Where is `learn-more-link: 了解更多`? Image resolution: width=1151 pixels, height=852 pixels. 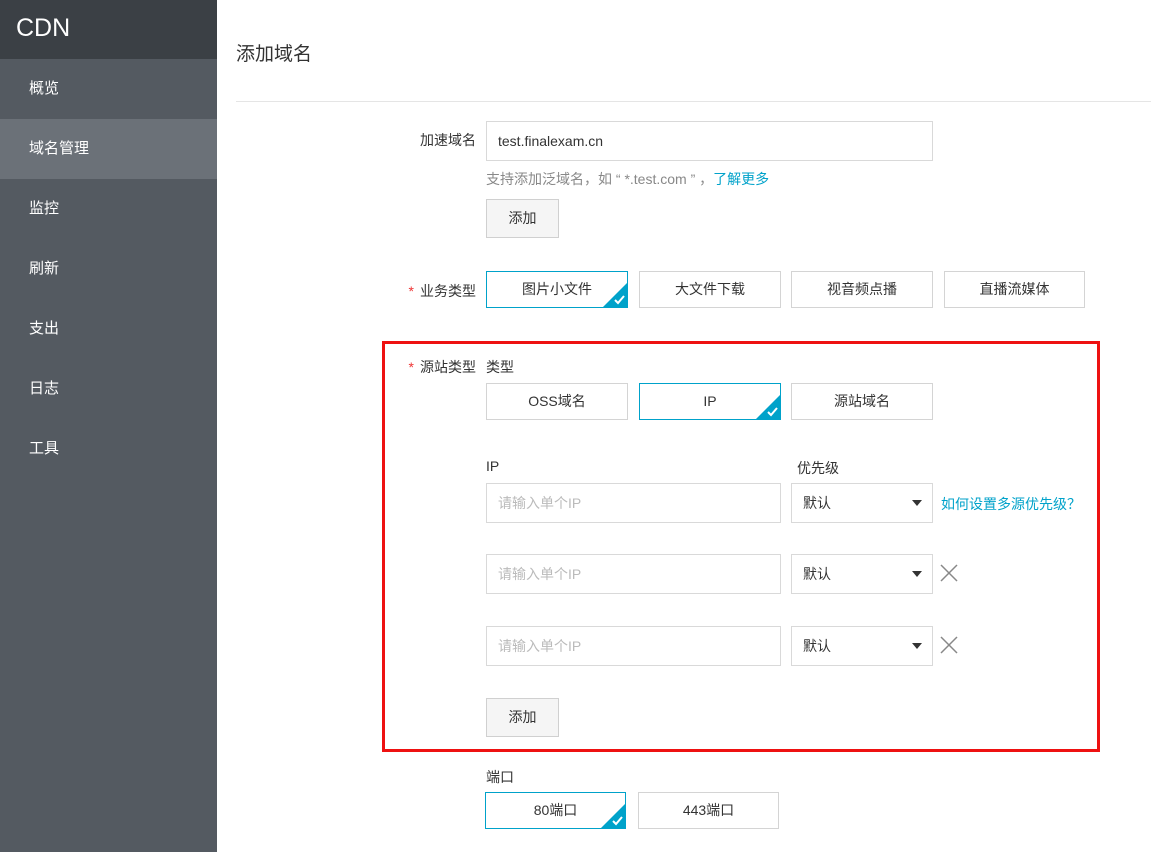
learn-more-link: 了解更多 is located at coordinates (741, 179).